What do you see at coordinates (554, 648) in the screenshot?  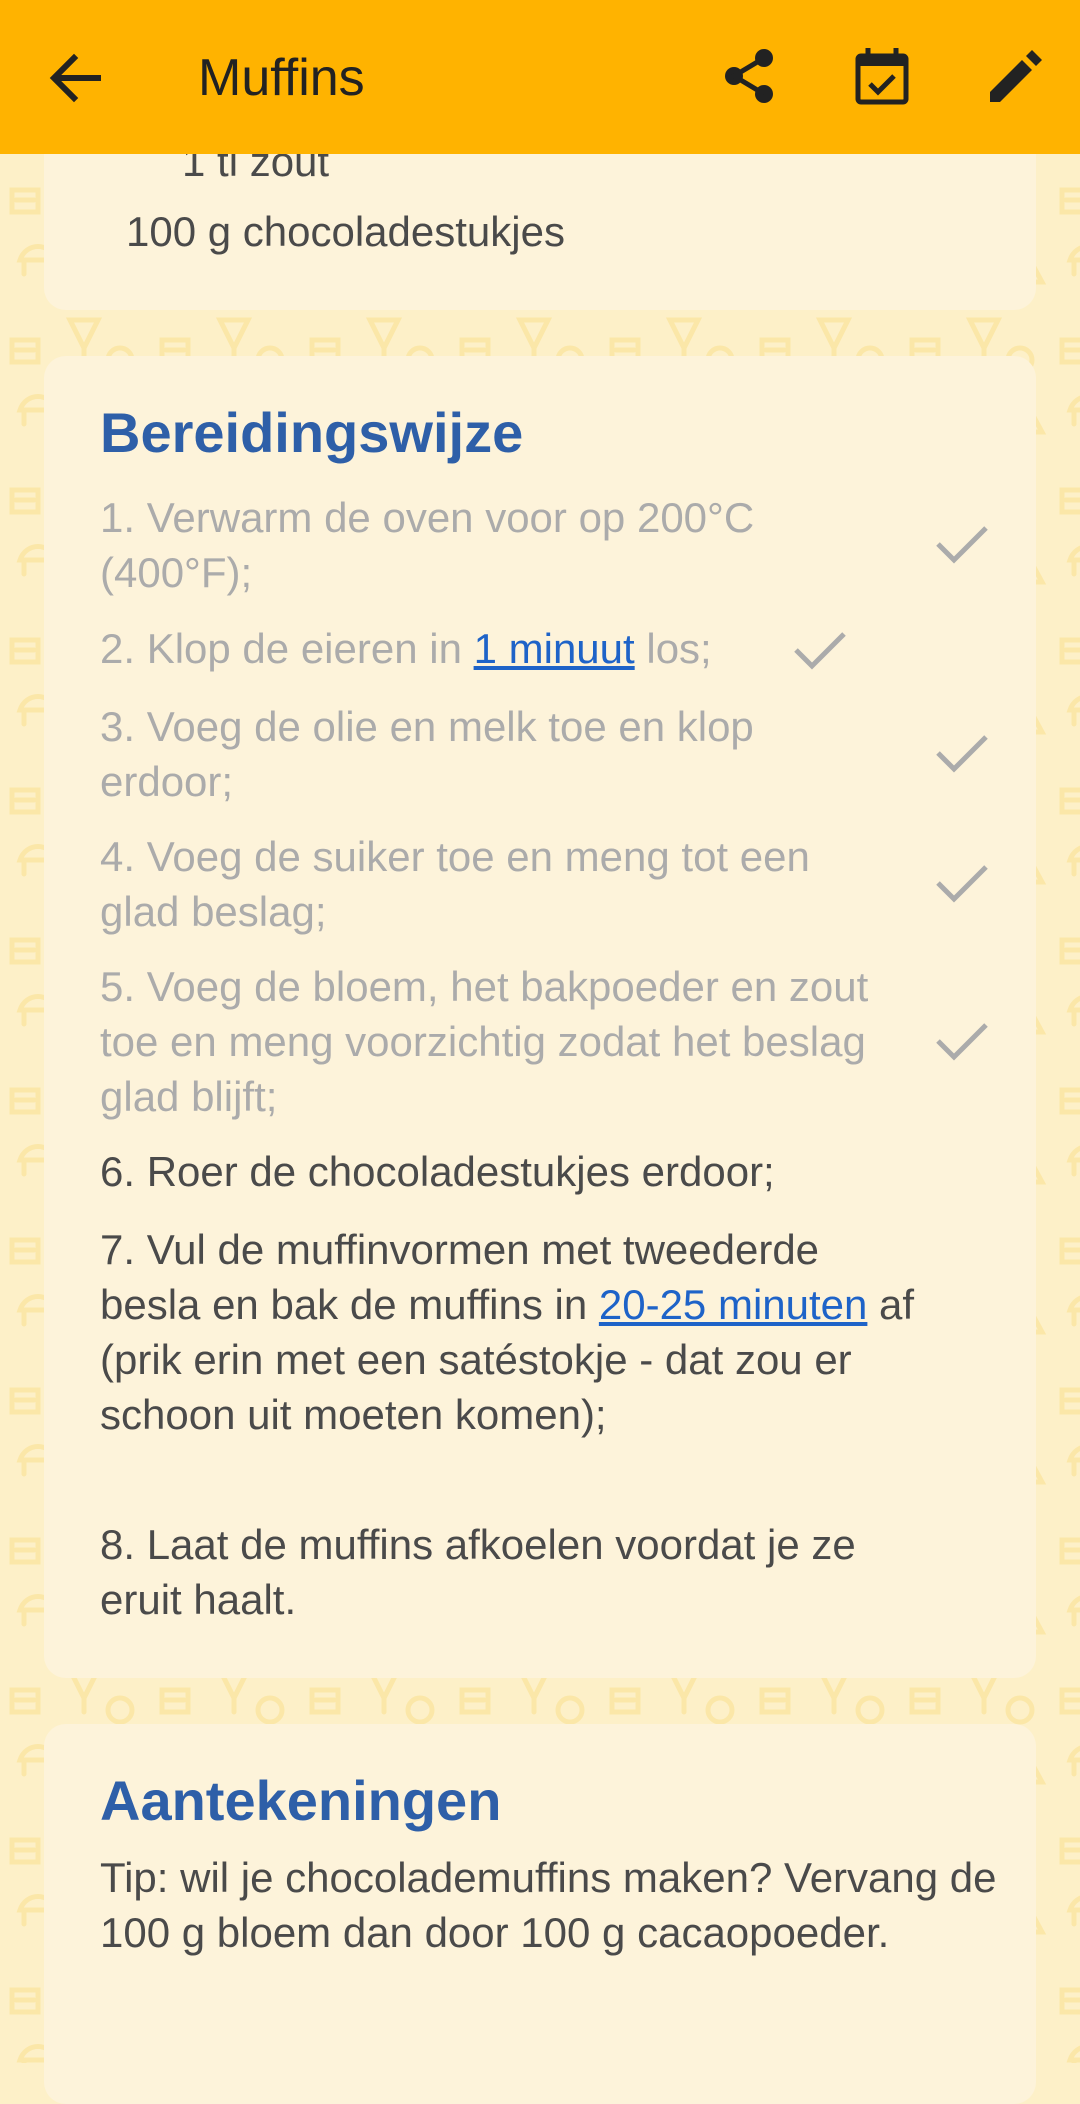 I see `timer-link-1-minuut: 1 minuut` at bounding box center [554, 648].